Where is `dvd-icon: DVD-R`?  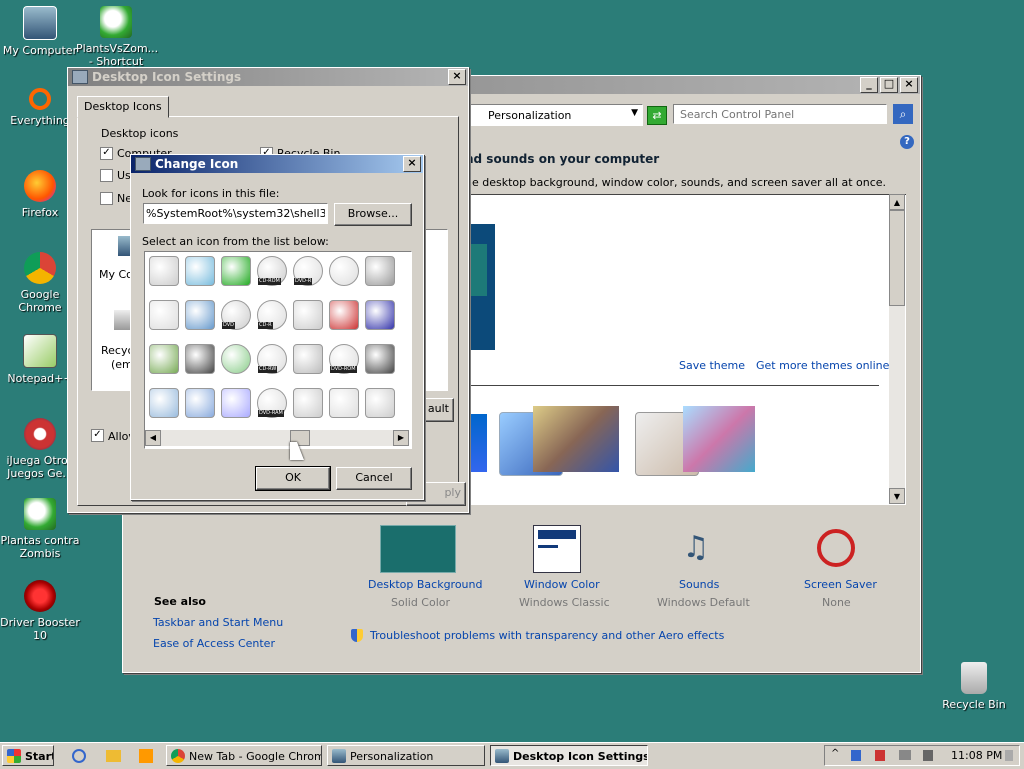 dvd-icon: DVD-R is located at coordinates (308, 271).